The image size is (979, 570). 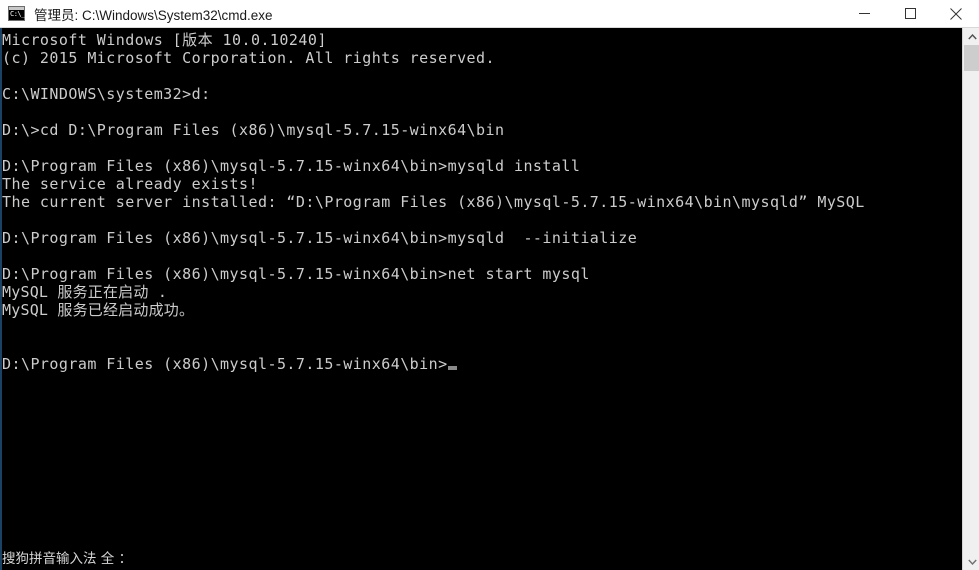 I want to click on text-cursor, so click(x=452, y=368).